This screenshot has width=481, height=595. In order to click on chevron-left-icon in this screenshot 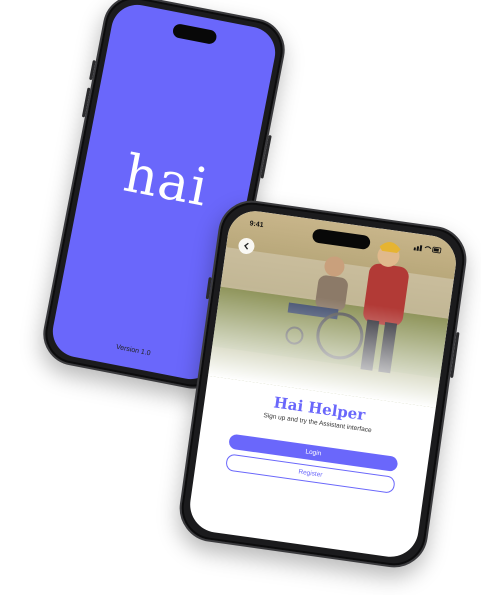, I will do `click(246, 246)`.